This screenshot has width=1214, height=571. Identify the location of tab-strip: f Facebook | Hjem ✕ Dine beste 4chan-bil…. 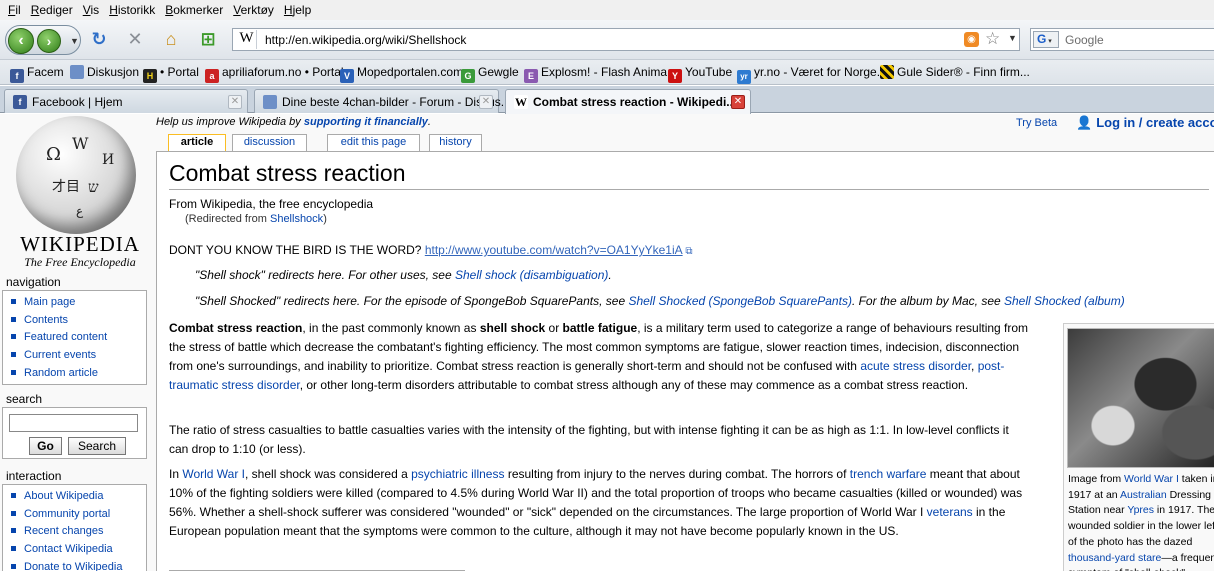
(607, 100).